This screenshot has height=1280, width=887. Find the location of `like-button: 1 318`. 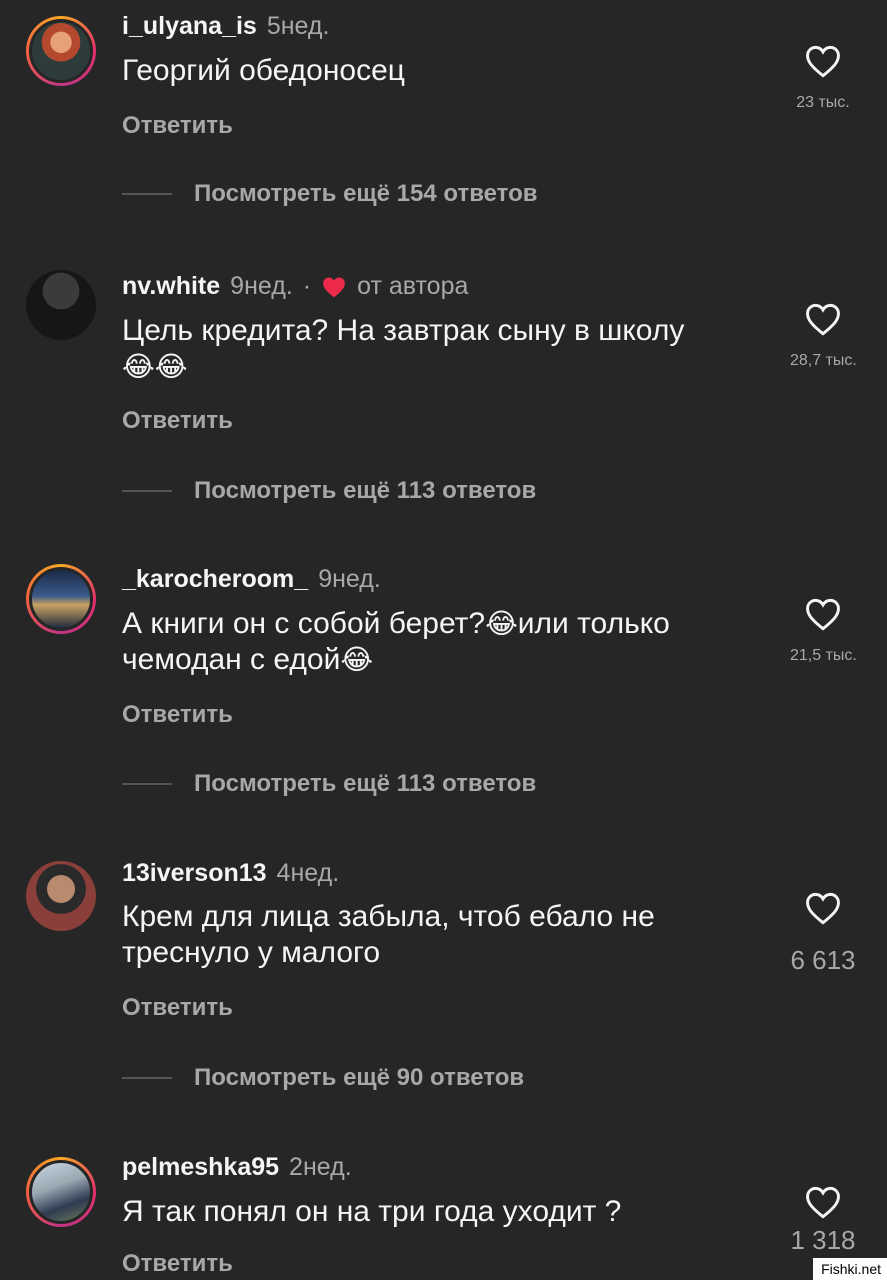

like-button: 1 318 is located at coordinates (823, 1220).